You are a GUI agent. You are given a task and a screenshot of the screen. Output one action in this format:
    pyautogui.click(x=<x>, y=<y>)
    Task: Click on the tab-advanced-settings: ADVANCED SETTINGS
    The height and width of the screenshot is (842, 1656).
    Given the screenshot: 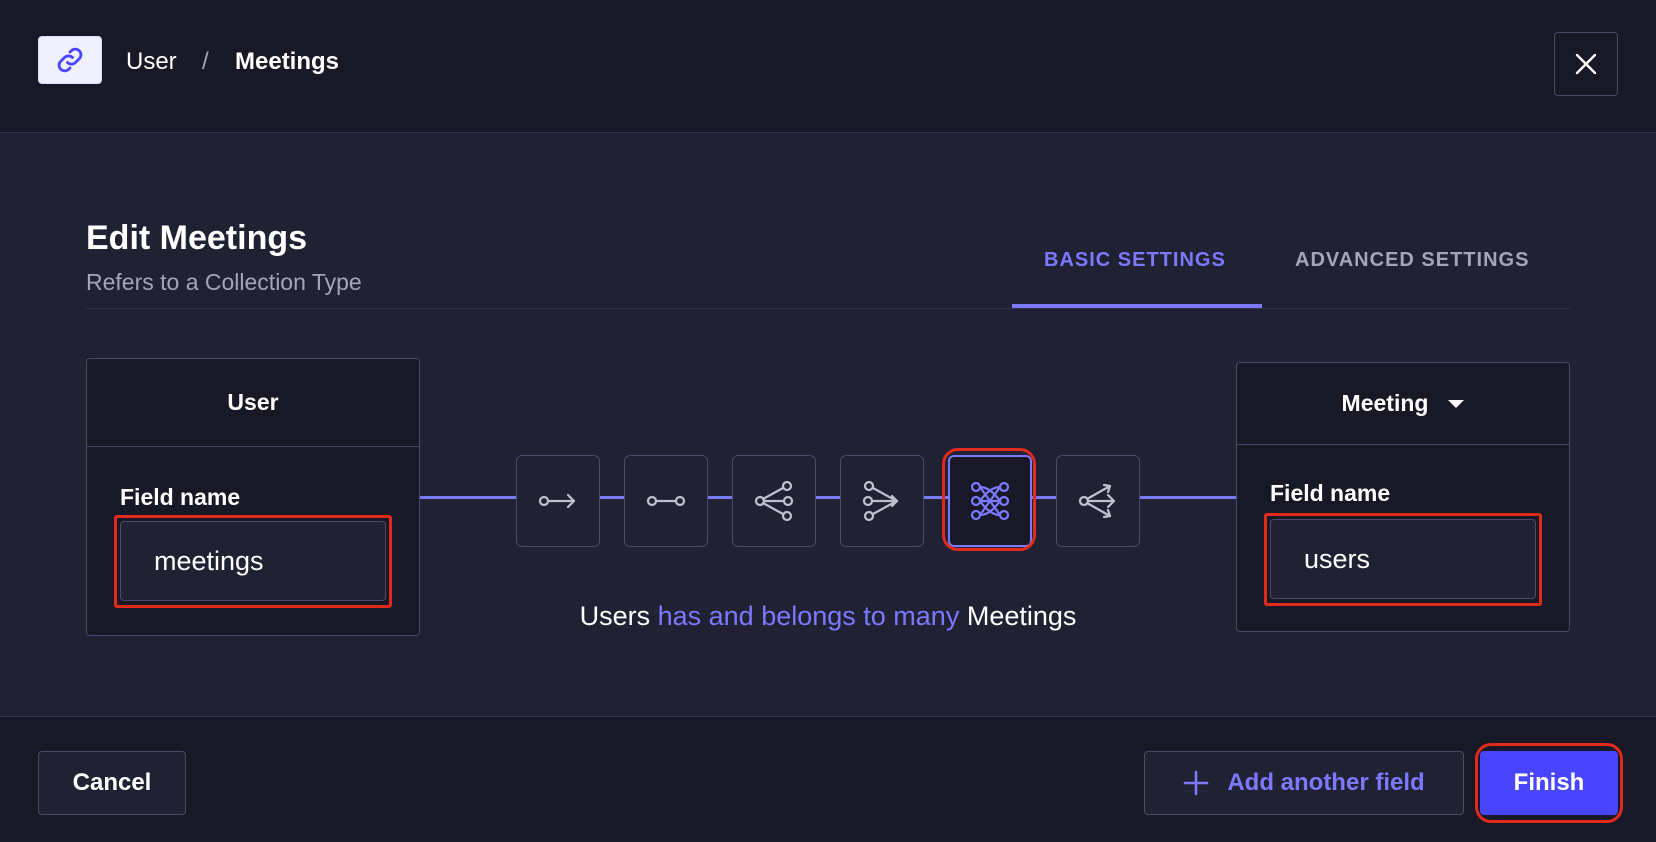 What is the action you would take?
    pyautogui.click(x=1412, y=260)
    